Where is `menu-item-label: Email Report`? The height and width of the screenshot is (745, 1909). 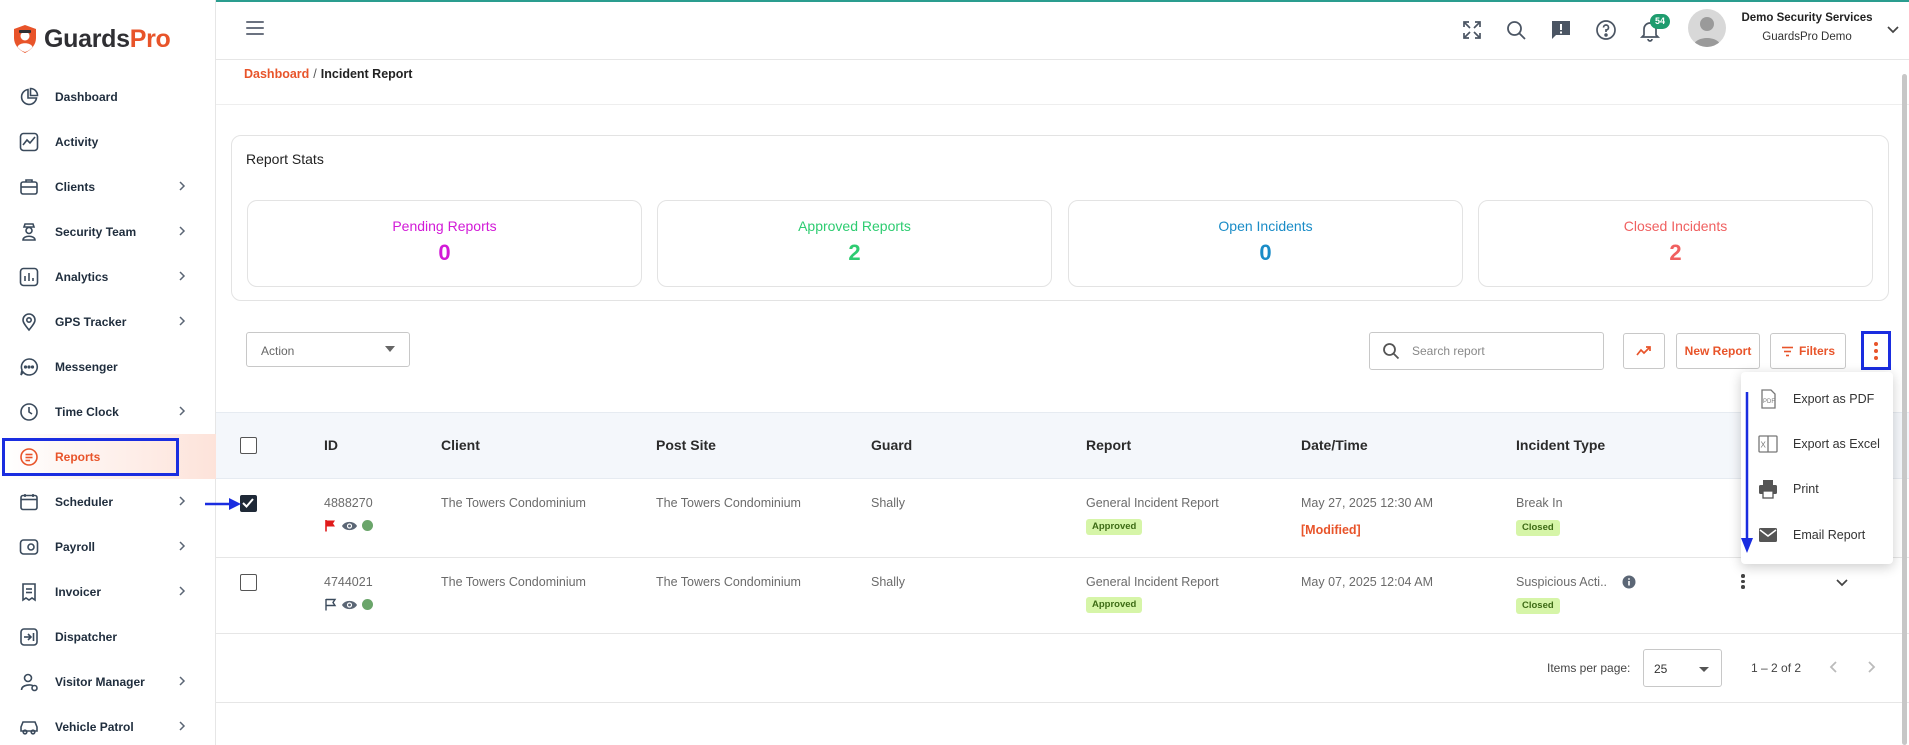
menu-item-label: Email Report is located at coordinates (1829, 535).